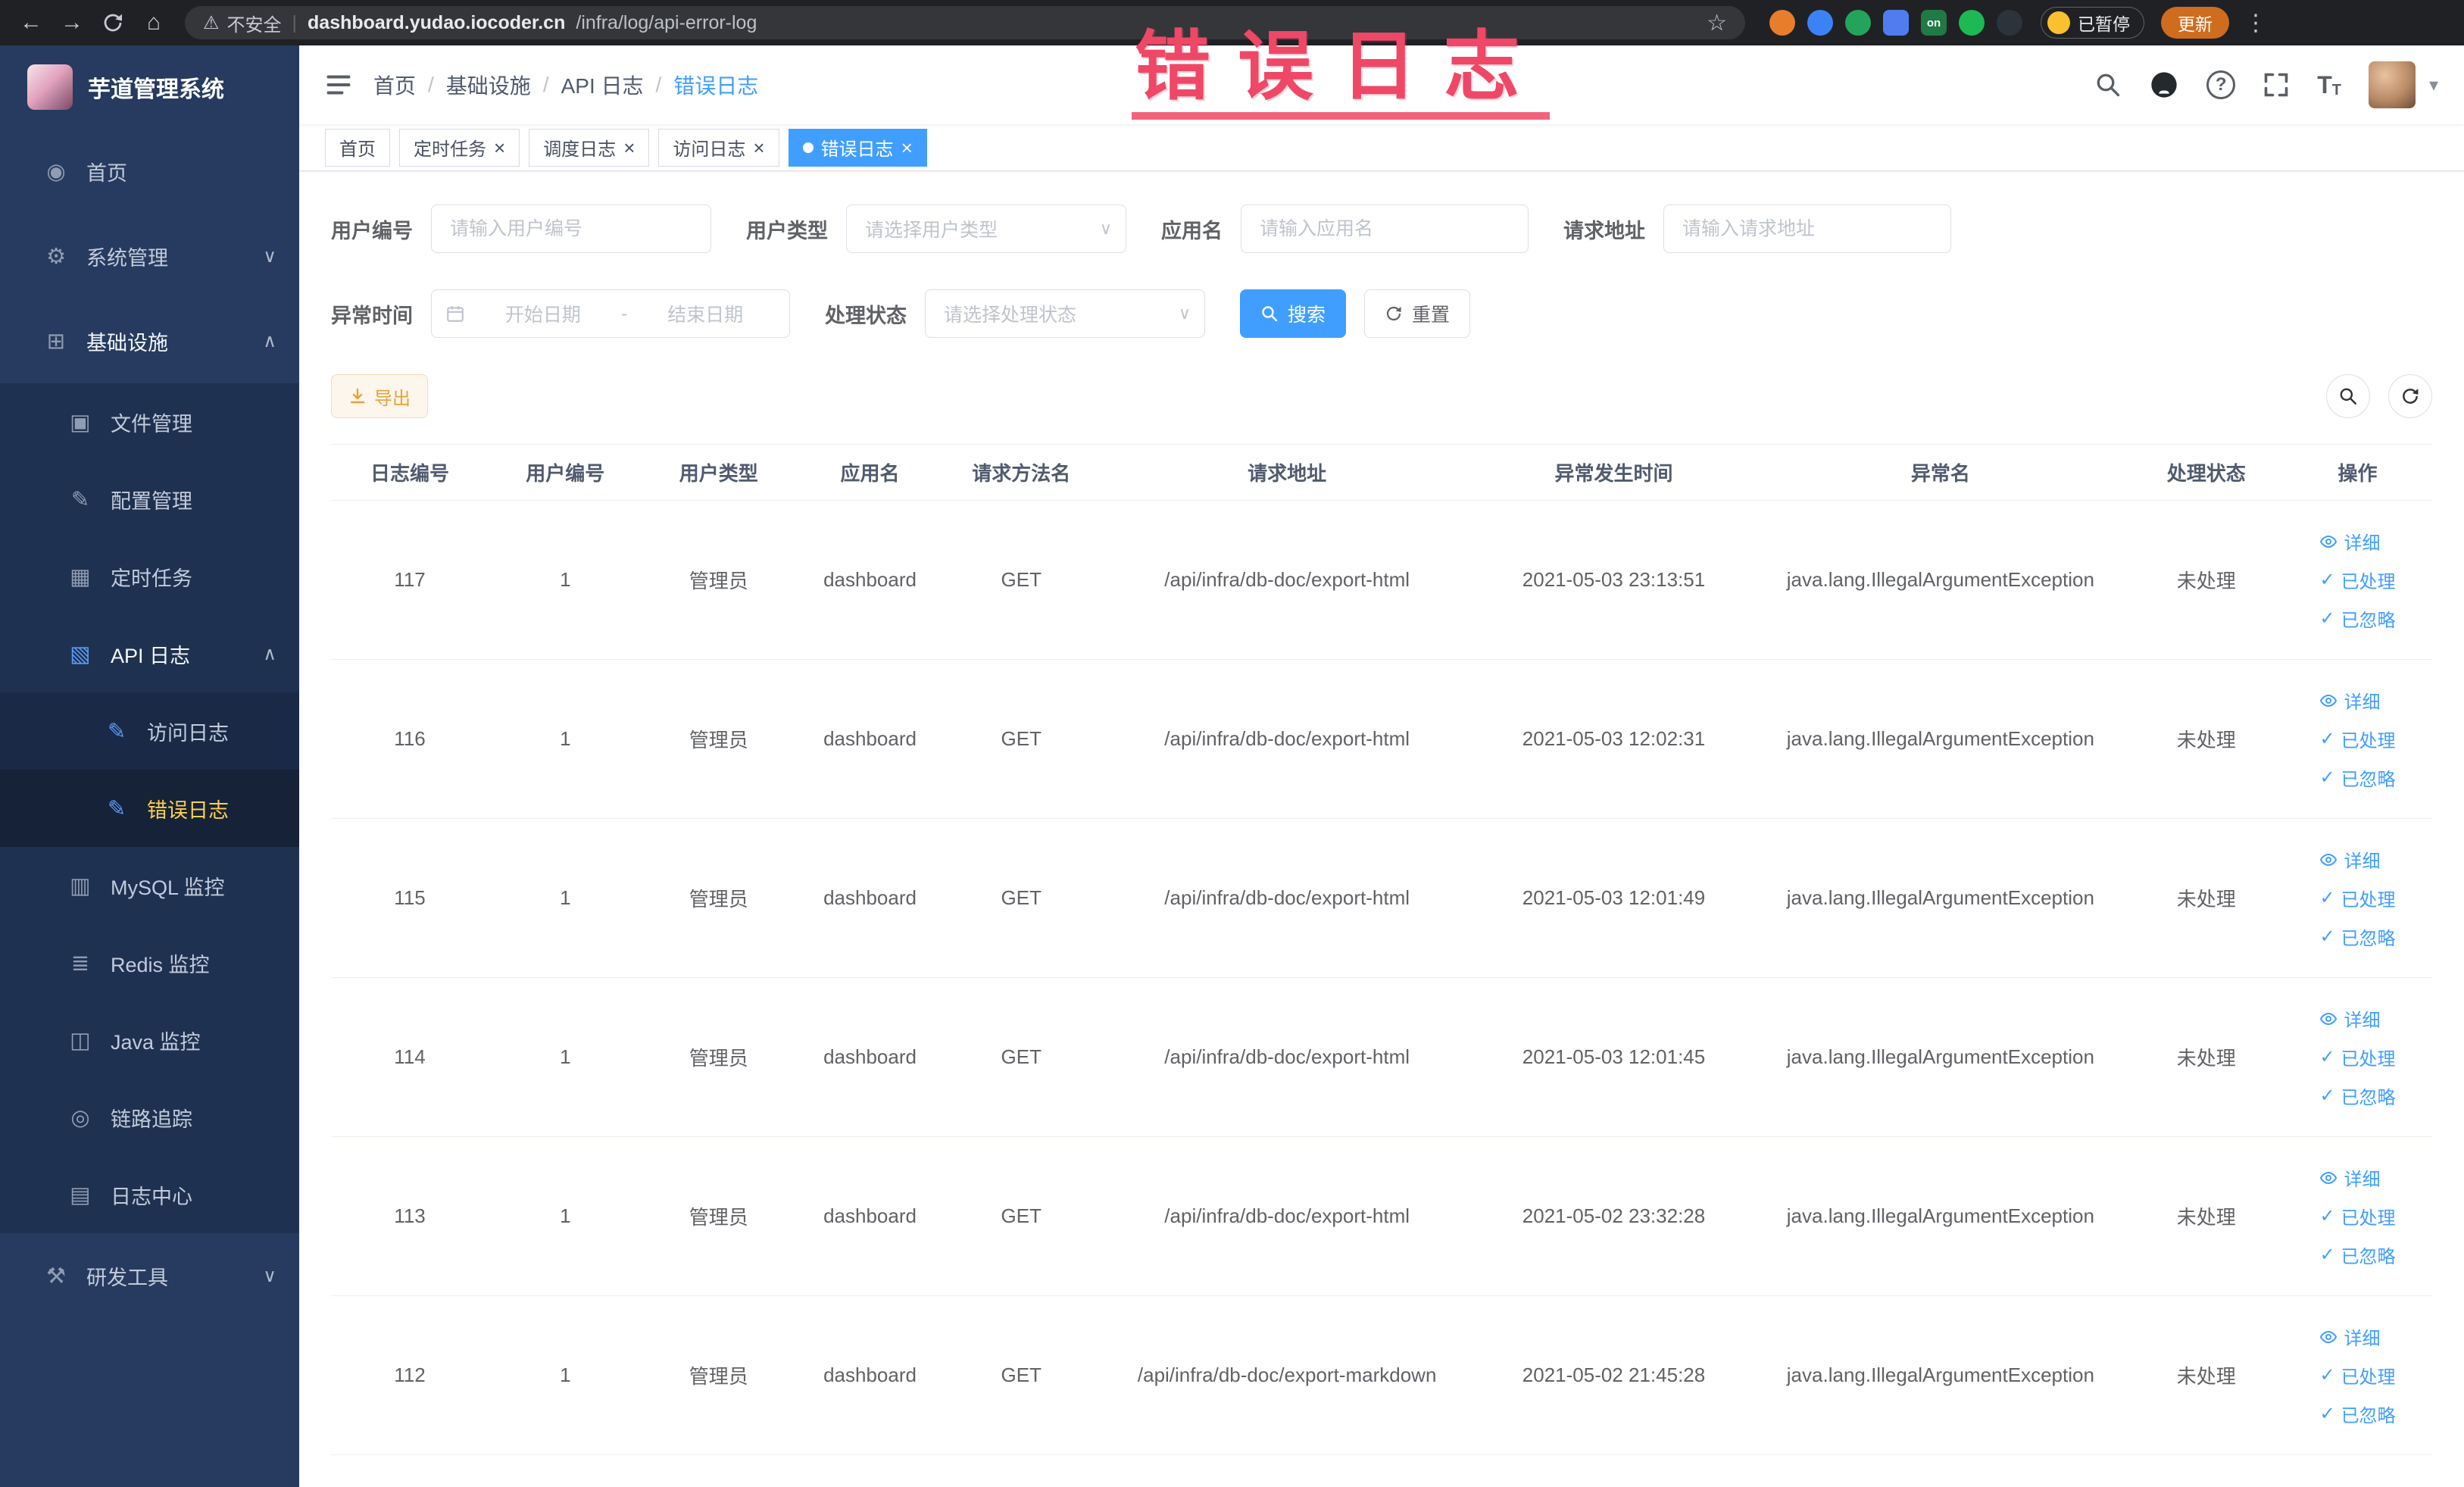 The width and height of the screenshot is (2464, 1487). Describe the element at coordinates (2108, 84) in the screenshot. I see `search-icon` at that location.